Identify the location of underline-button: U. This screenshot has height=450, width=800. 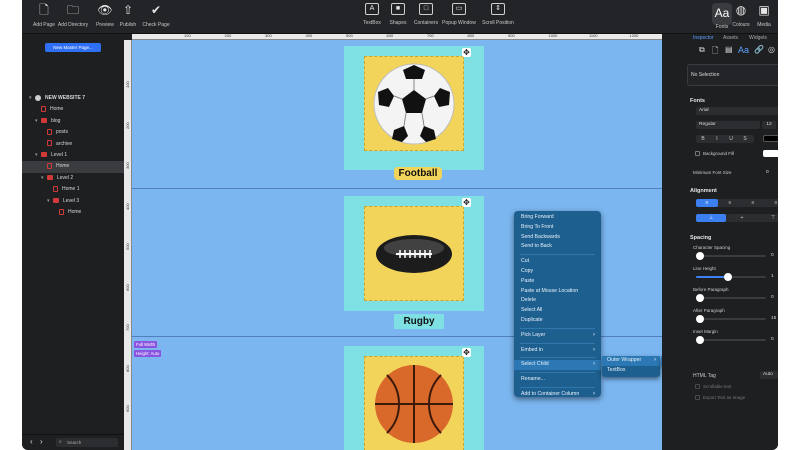
(731, 139).